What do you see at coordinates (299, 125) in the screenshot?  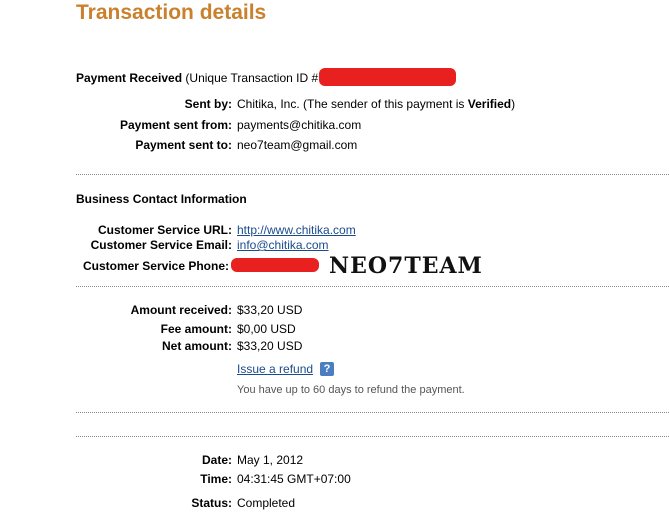 I see `sent-from-value: payments@chitika.com` at bounding box center [299, 125].